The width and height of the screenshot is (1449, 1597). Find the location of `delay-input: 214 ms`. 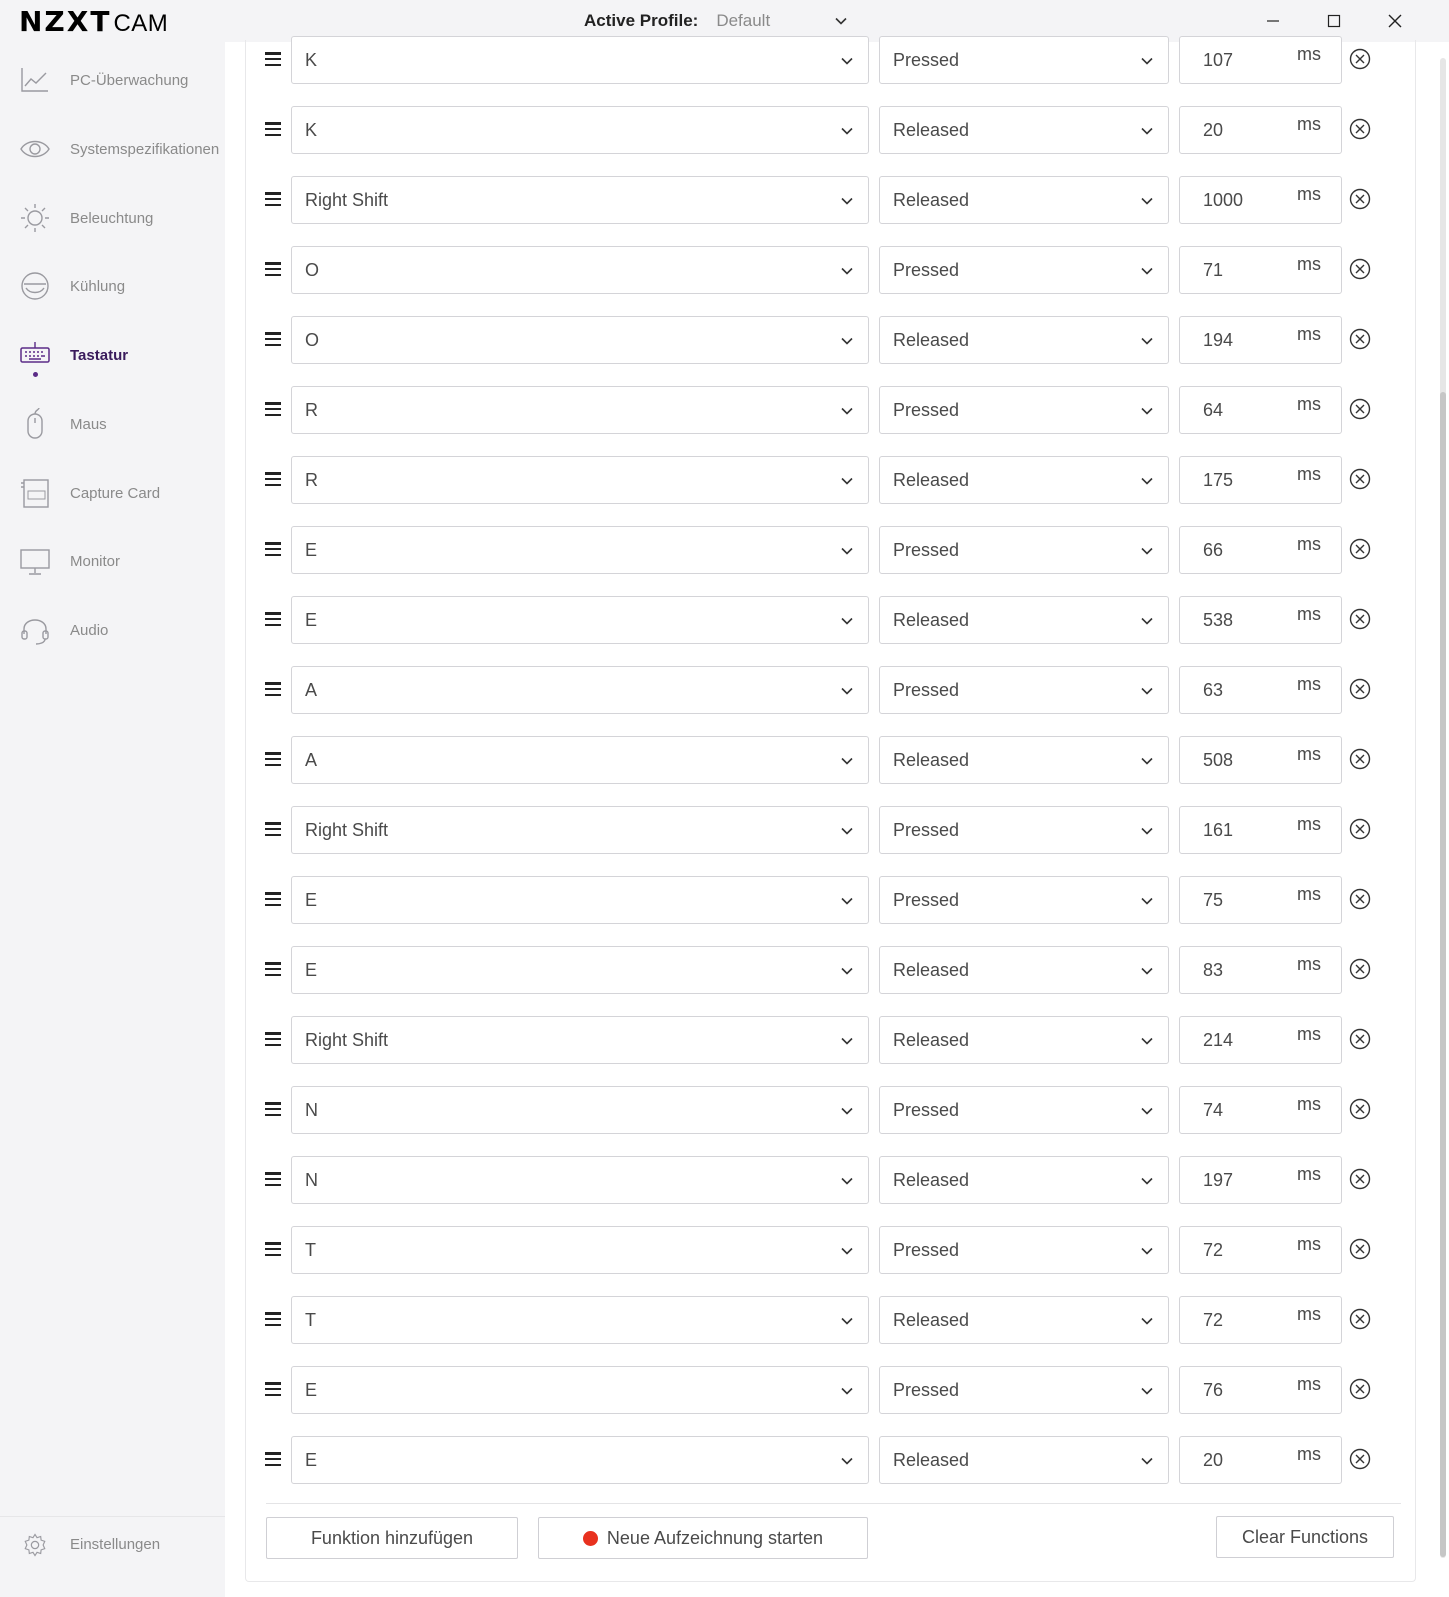

delay-input: 214 ms is located at coordinates (1260, 1040).